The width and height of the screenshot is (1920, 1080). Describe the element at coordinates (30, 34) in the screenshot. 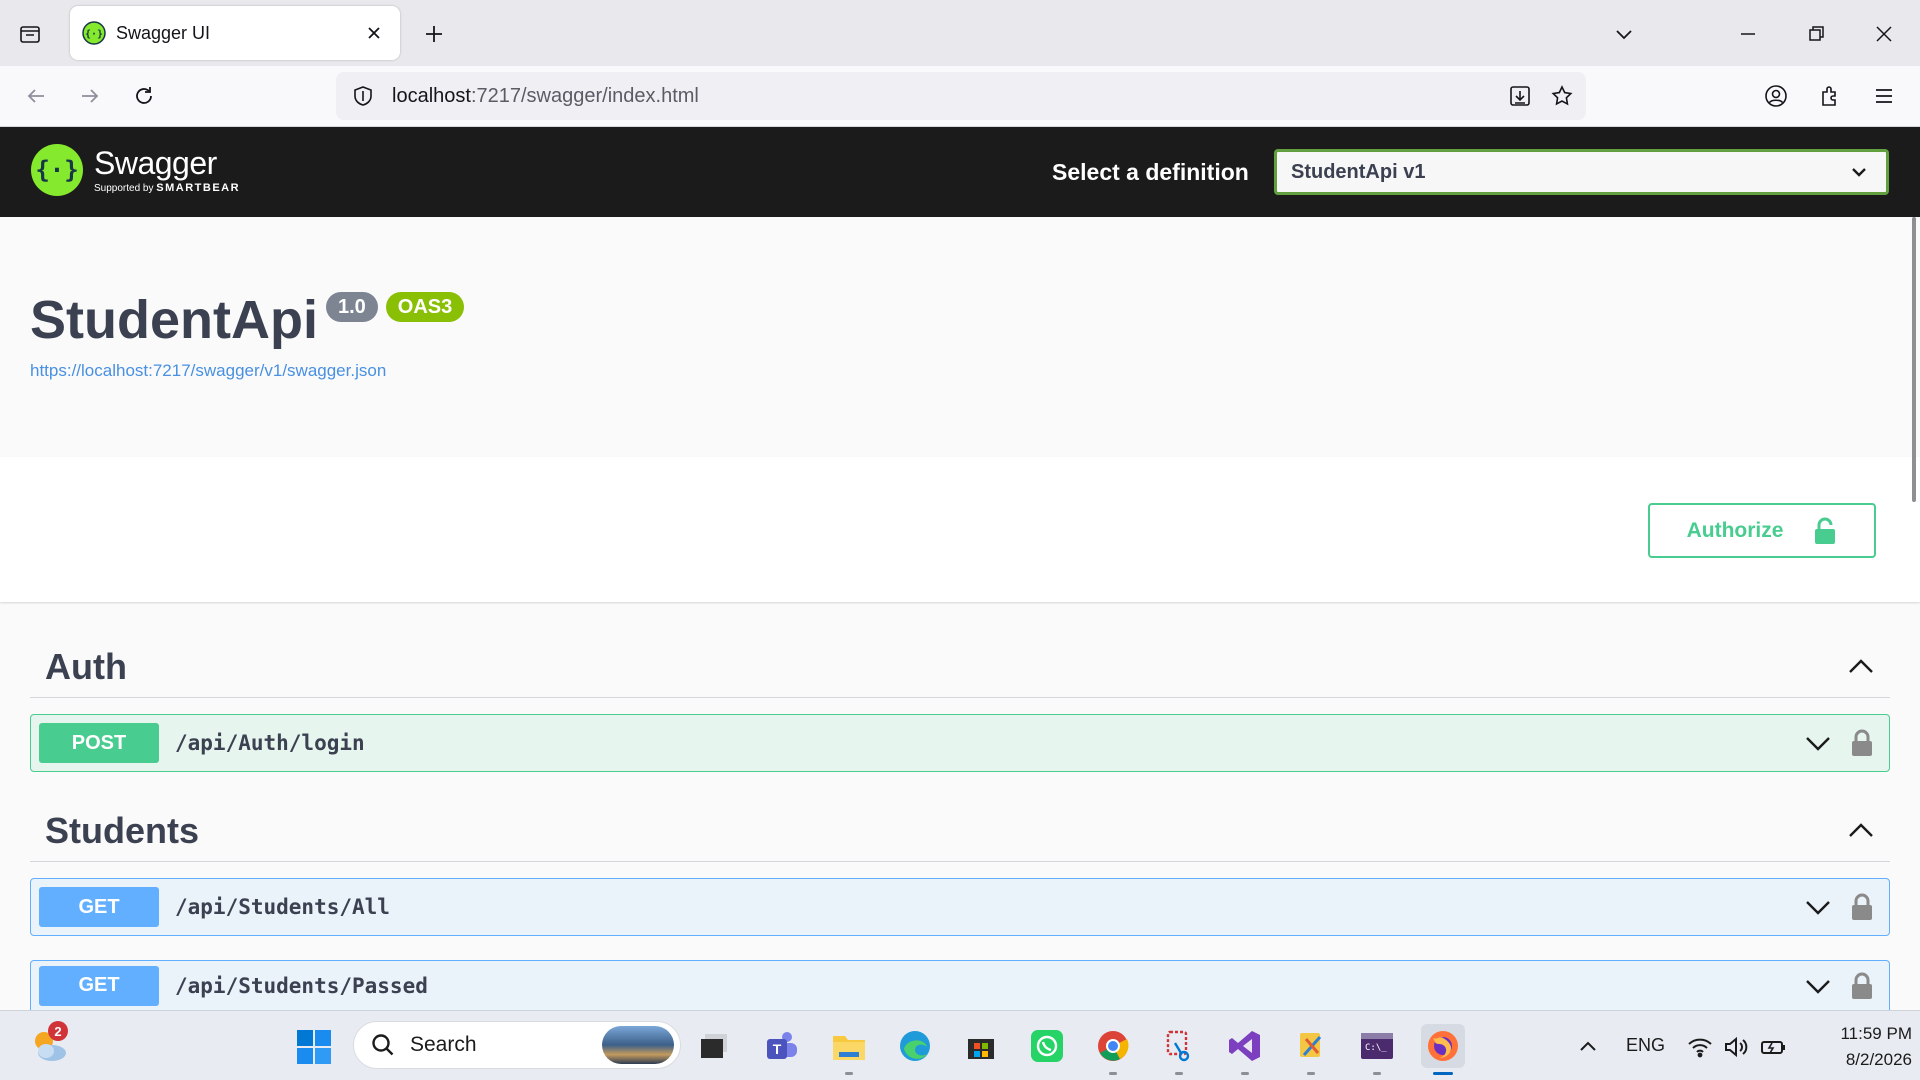

I see `tab-list-icon` at that location.